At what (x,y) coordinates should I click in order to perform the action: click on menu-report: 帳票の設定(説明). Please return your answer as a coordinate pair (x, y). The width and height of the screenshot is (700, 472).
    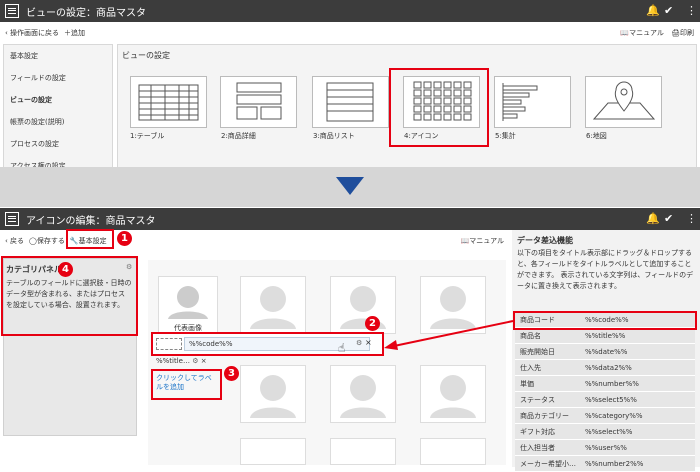
    Looking at the image, I should click on (58, 122).